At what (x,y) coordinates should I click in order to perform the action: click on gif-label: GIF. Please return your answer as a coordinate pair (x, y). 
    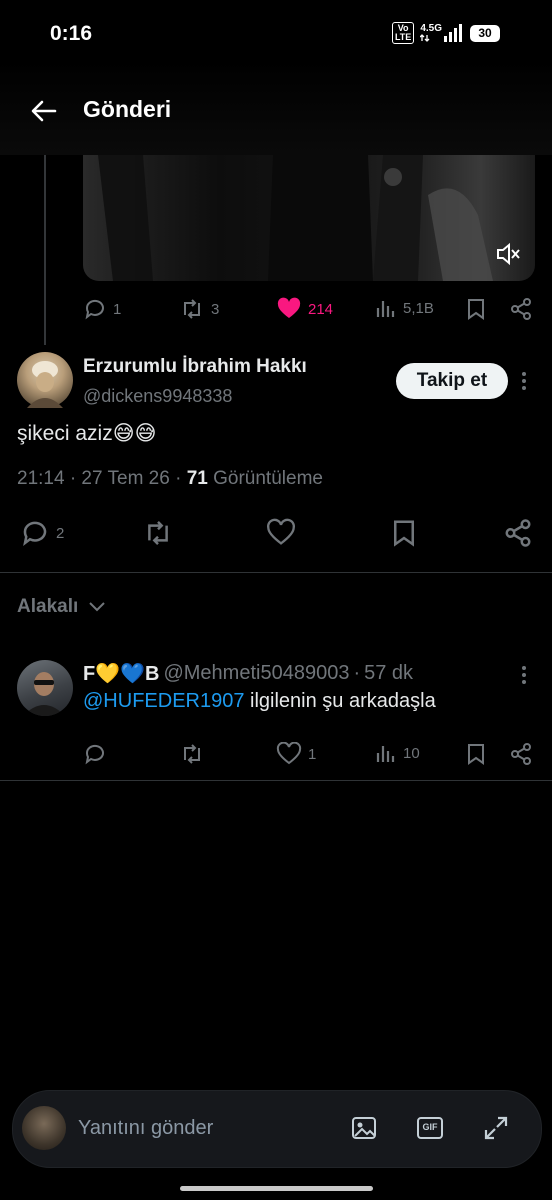
    Looking at the image, I should click on (430, 1127).